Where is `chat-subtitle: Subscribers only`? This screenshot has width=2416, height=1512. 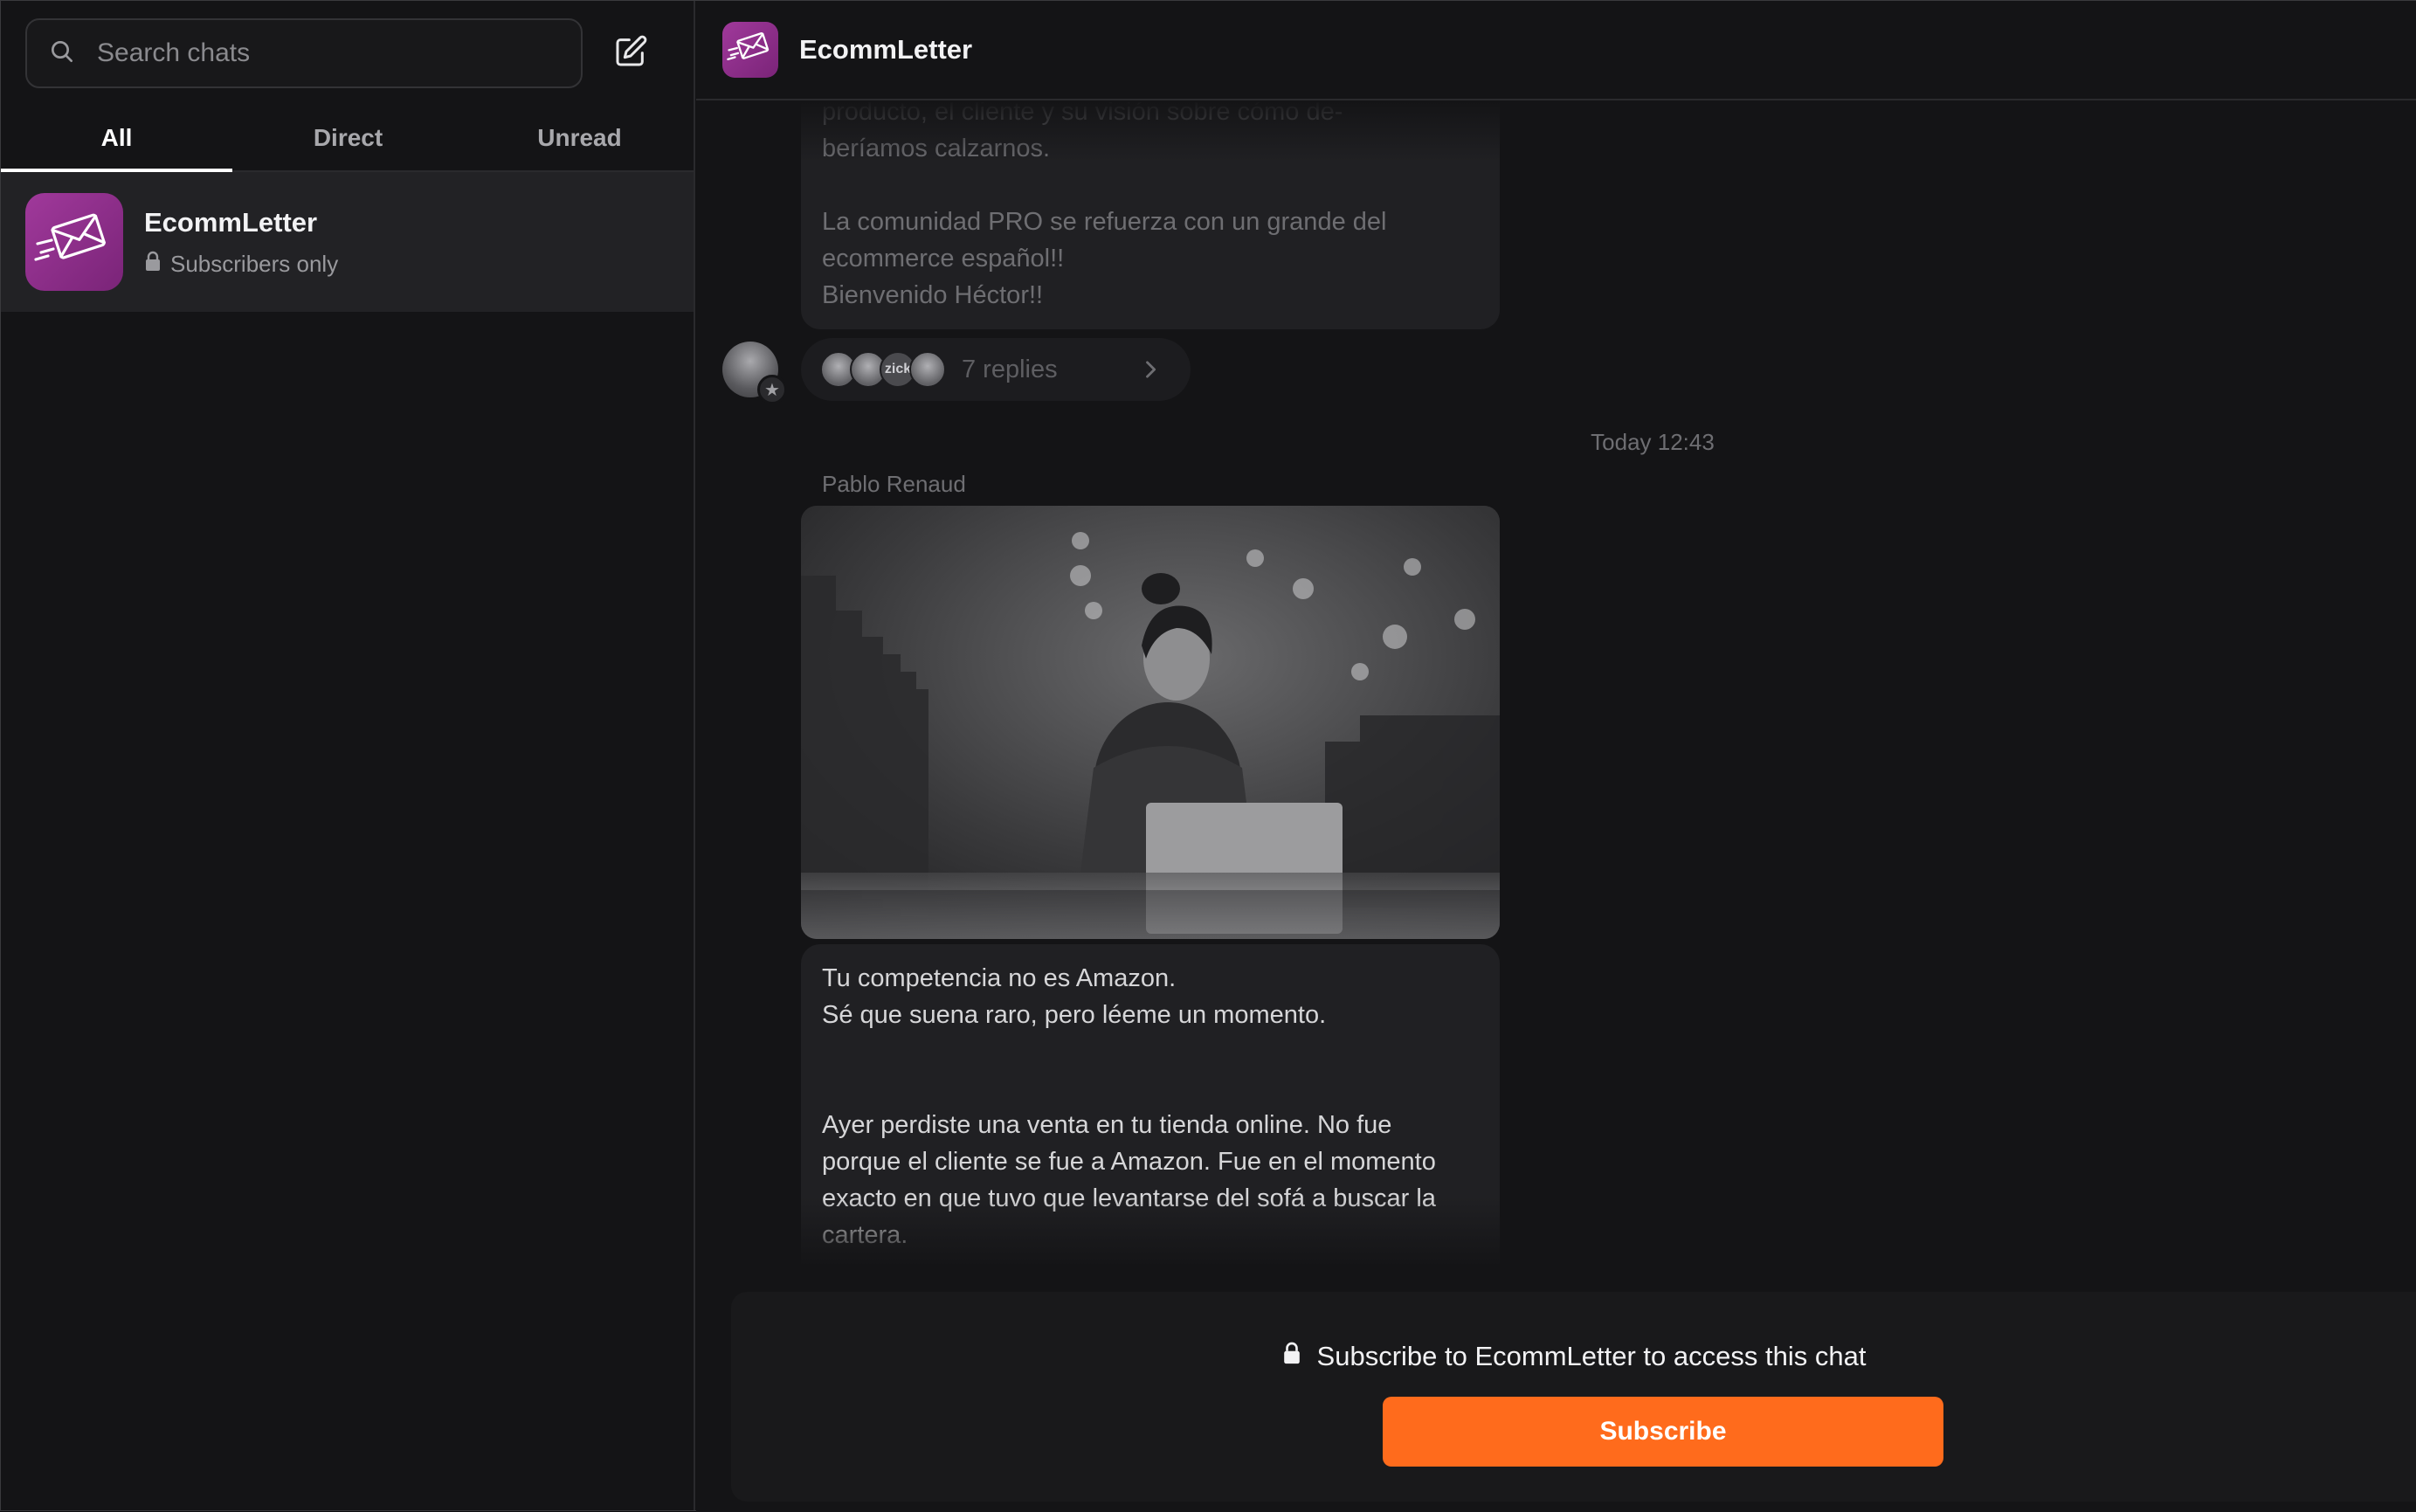 chat-subtitle: Subscribers only is located at coordinates (241, 264).